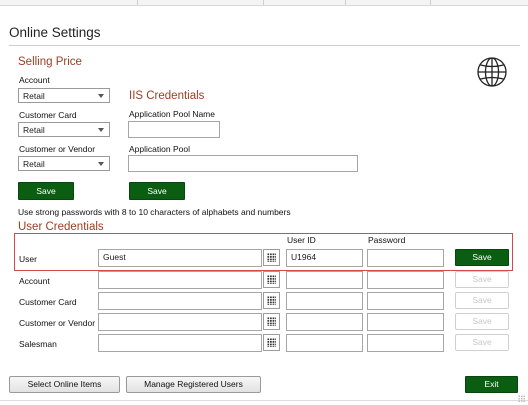 This screenshot has height=405, width=528. Describe the element at coordinates (491, 384) in the screenshot. I see `exit-button: Exit` at that location.